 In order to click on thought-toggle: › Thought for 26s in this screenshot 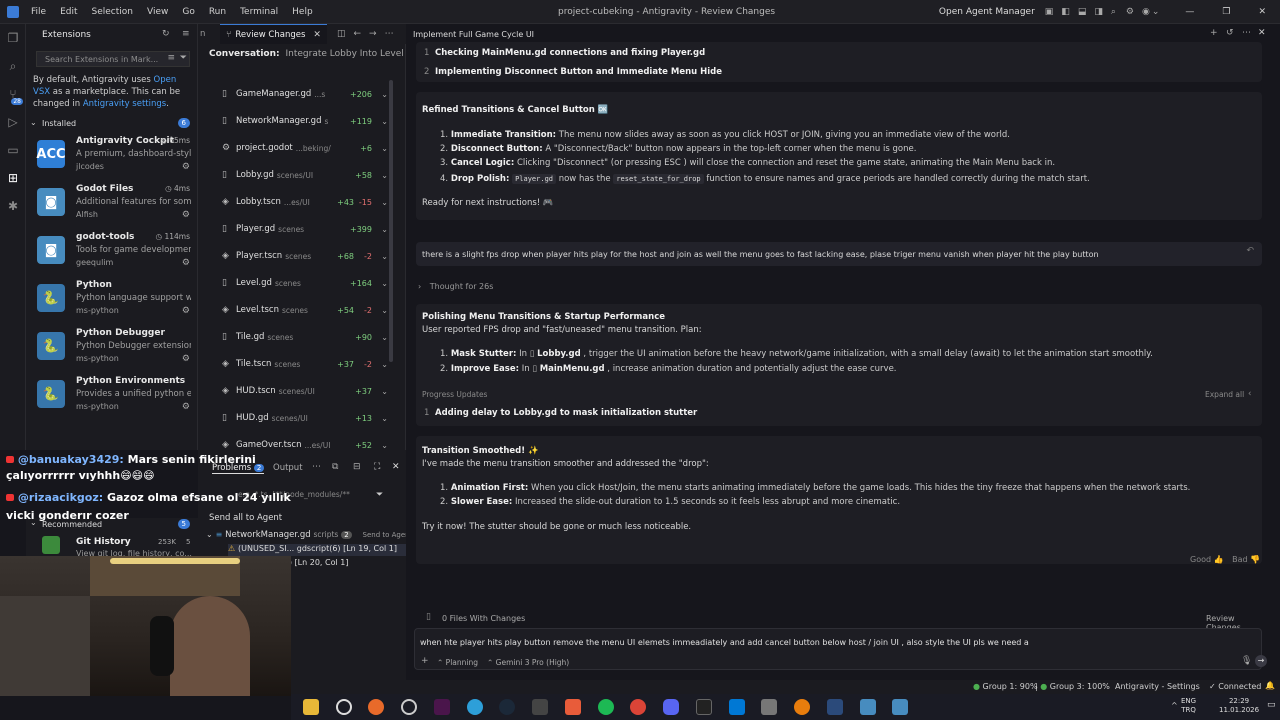, I will do `click(455, 286)`.